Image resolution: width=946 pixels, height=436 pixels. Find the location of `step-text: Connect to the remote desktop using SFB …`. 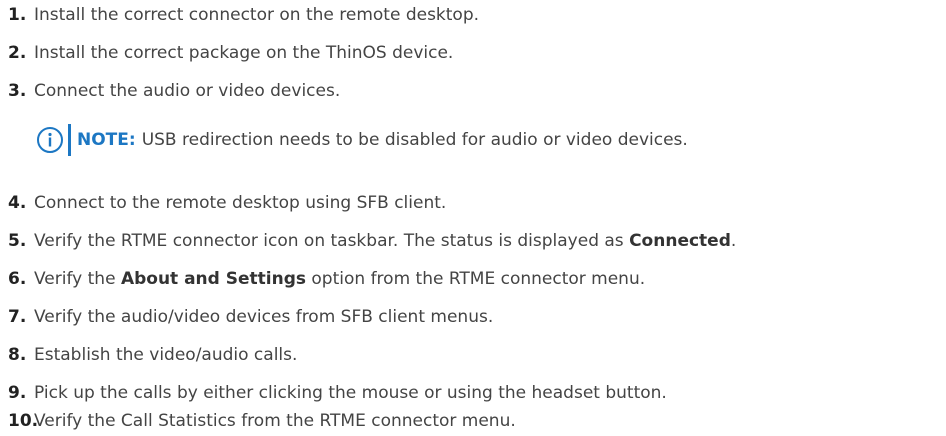

step-text: Connect to the remote desktop using SFB … is located at coordinates (240, 203).